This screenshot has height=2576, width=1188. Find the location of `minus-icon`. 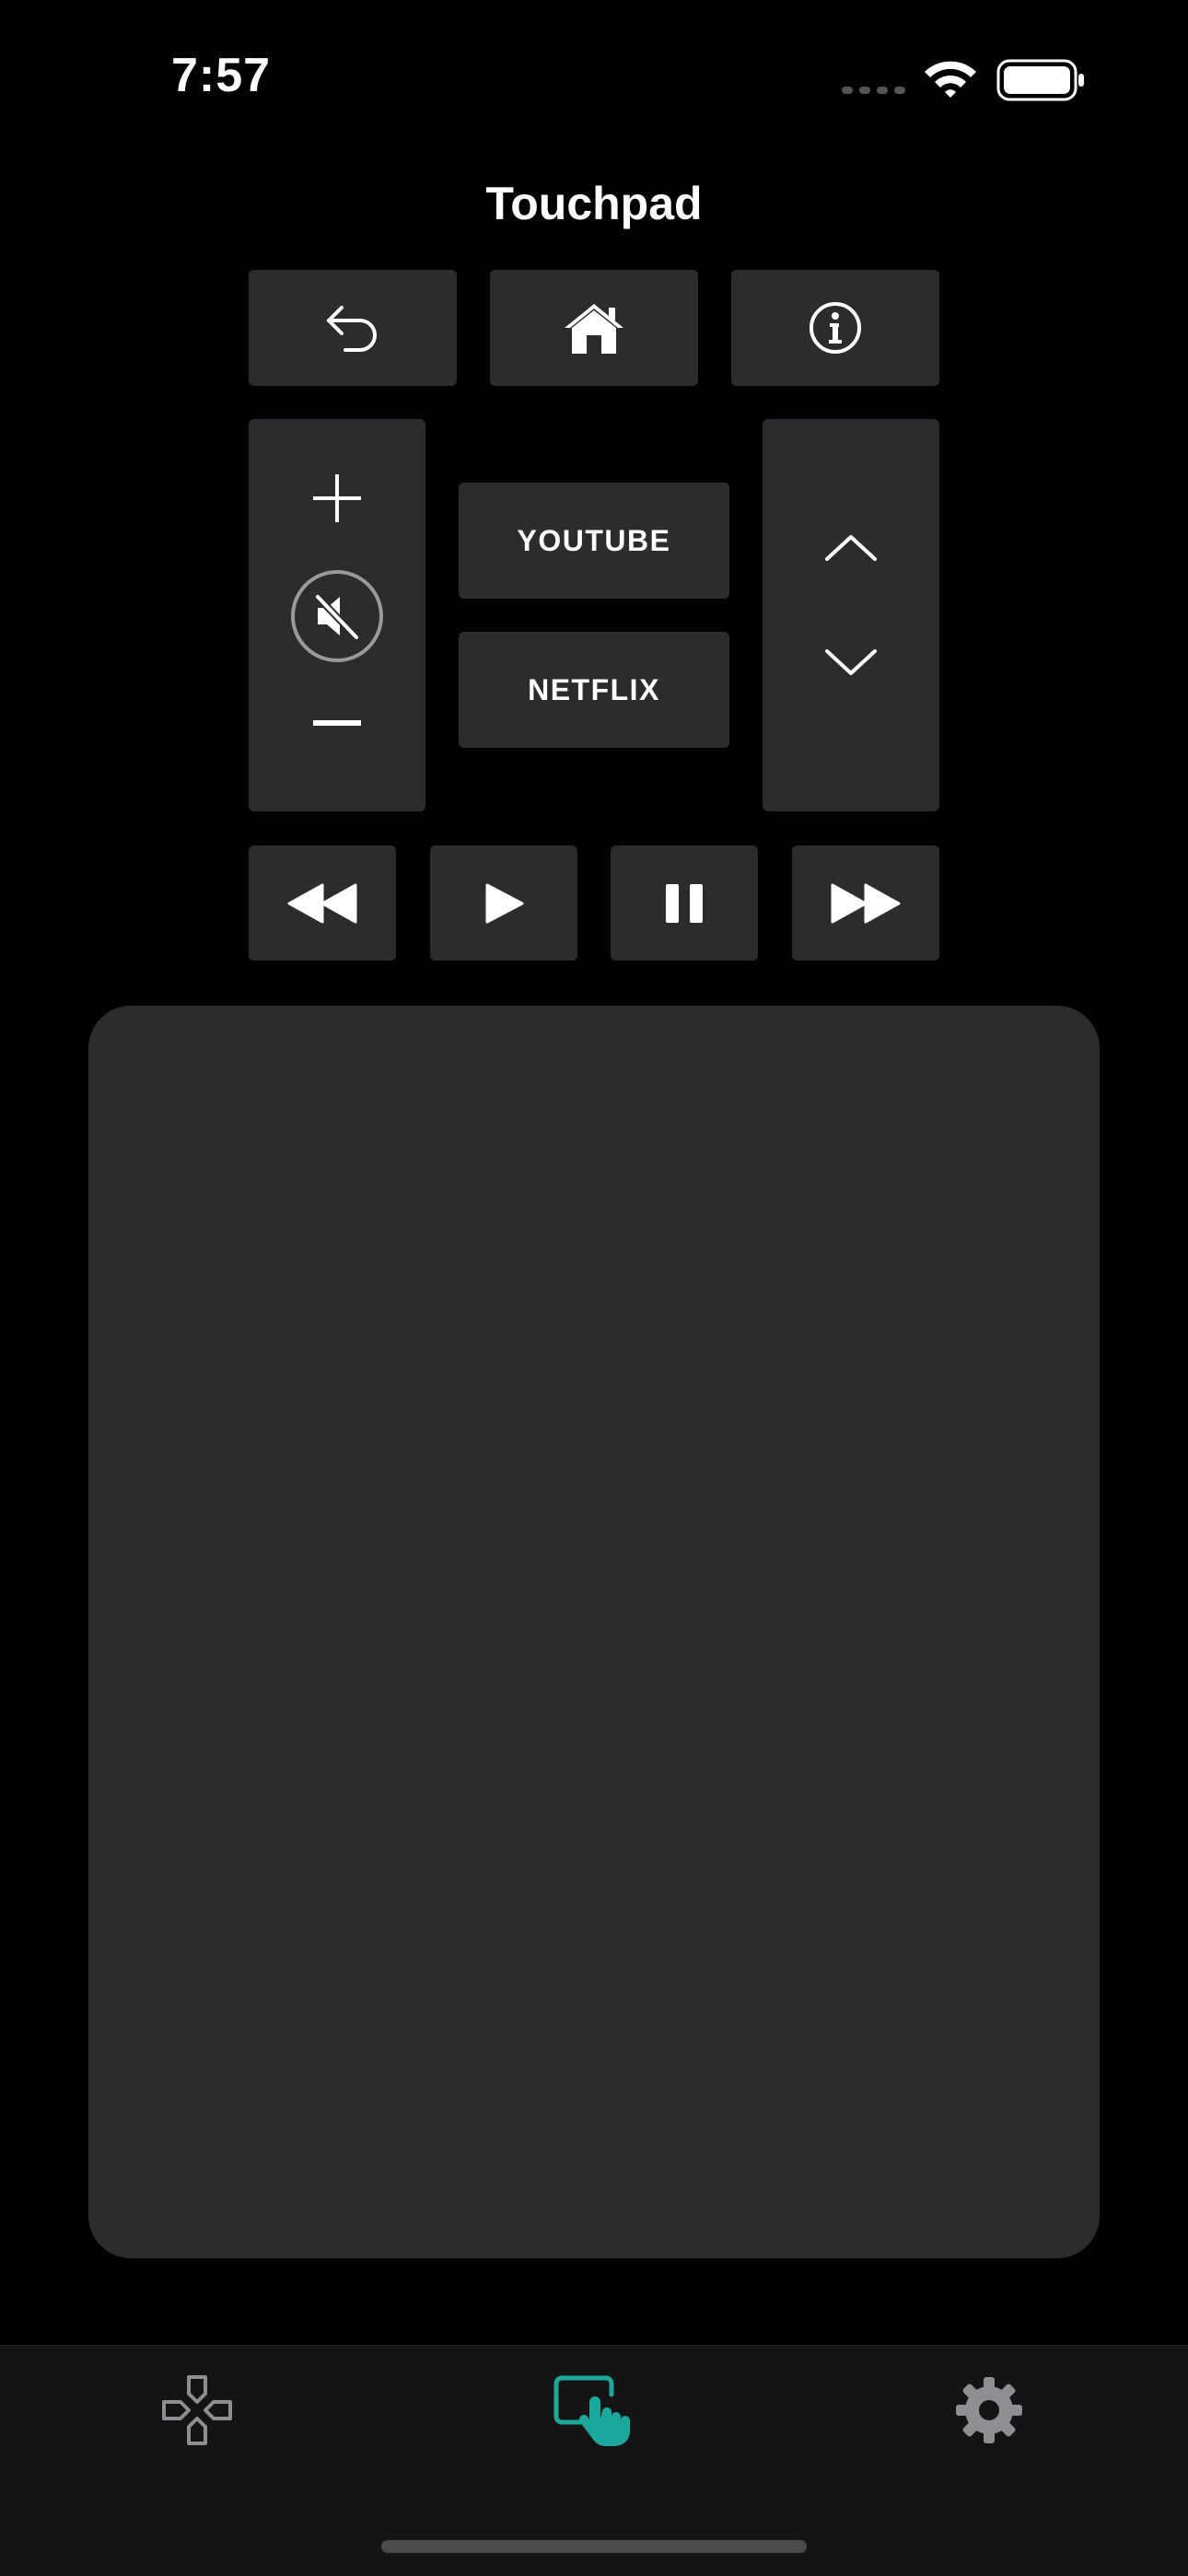

minus-icon is located at coordinates (337, 723).